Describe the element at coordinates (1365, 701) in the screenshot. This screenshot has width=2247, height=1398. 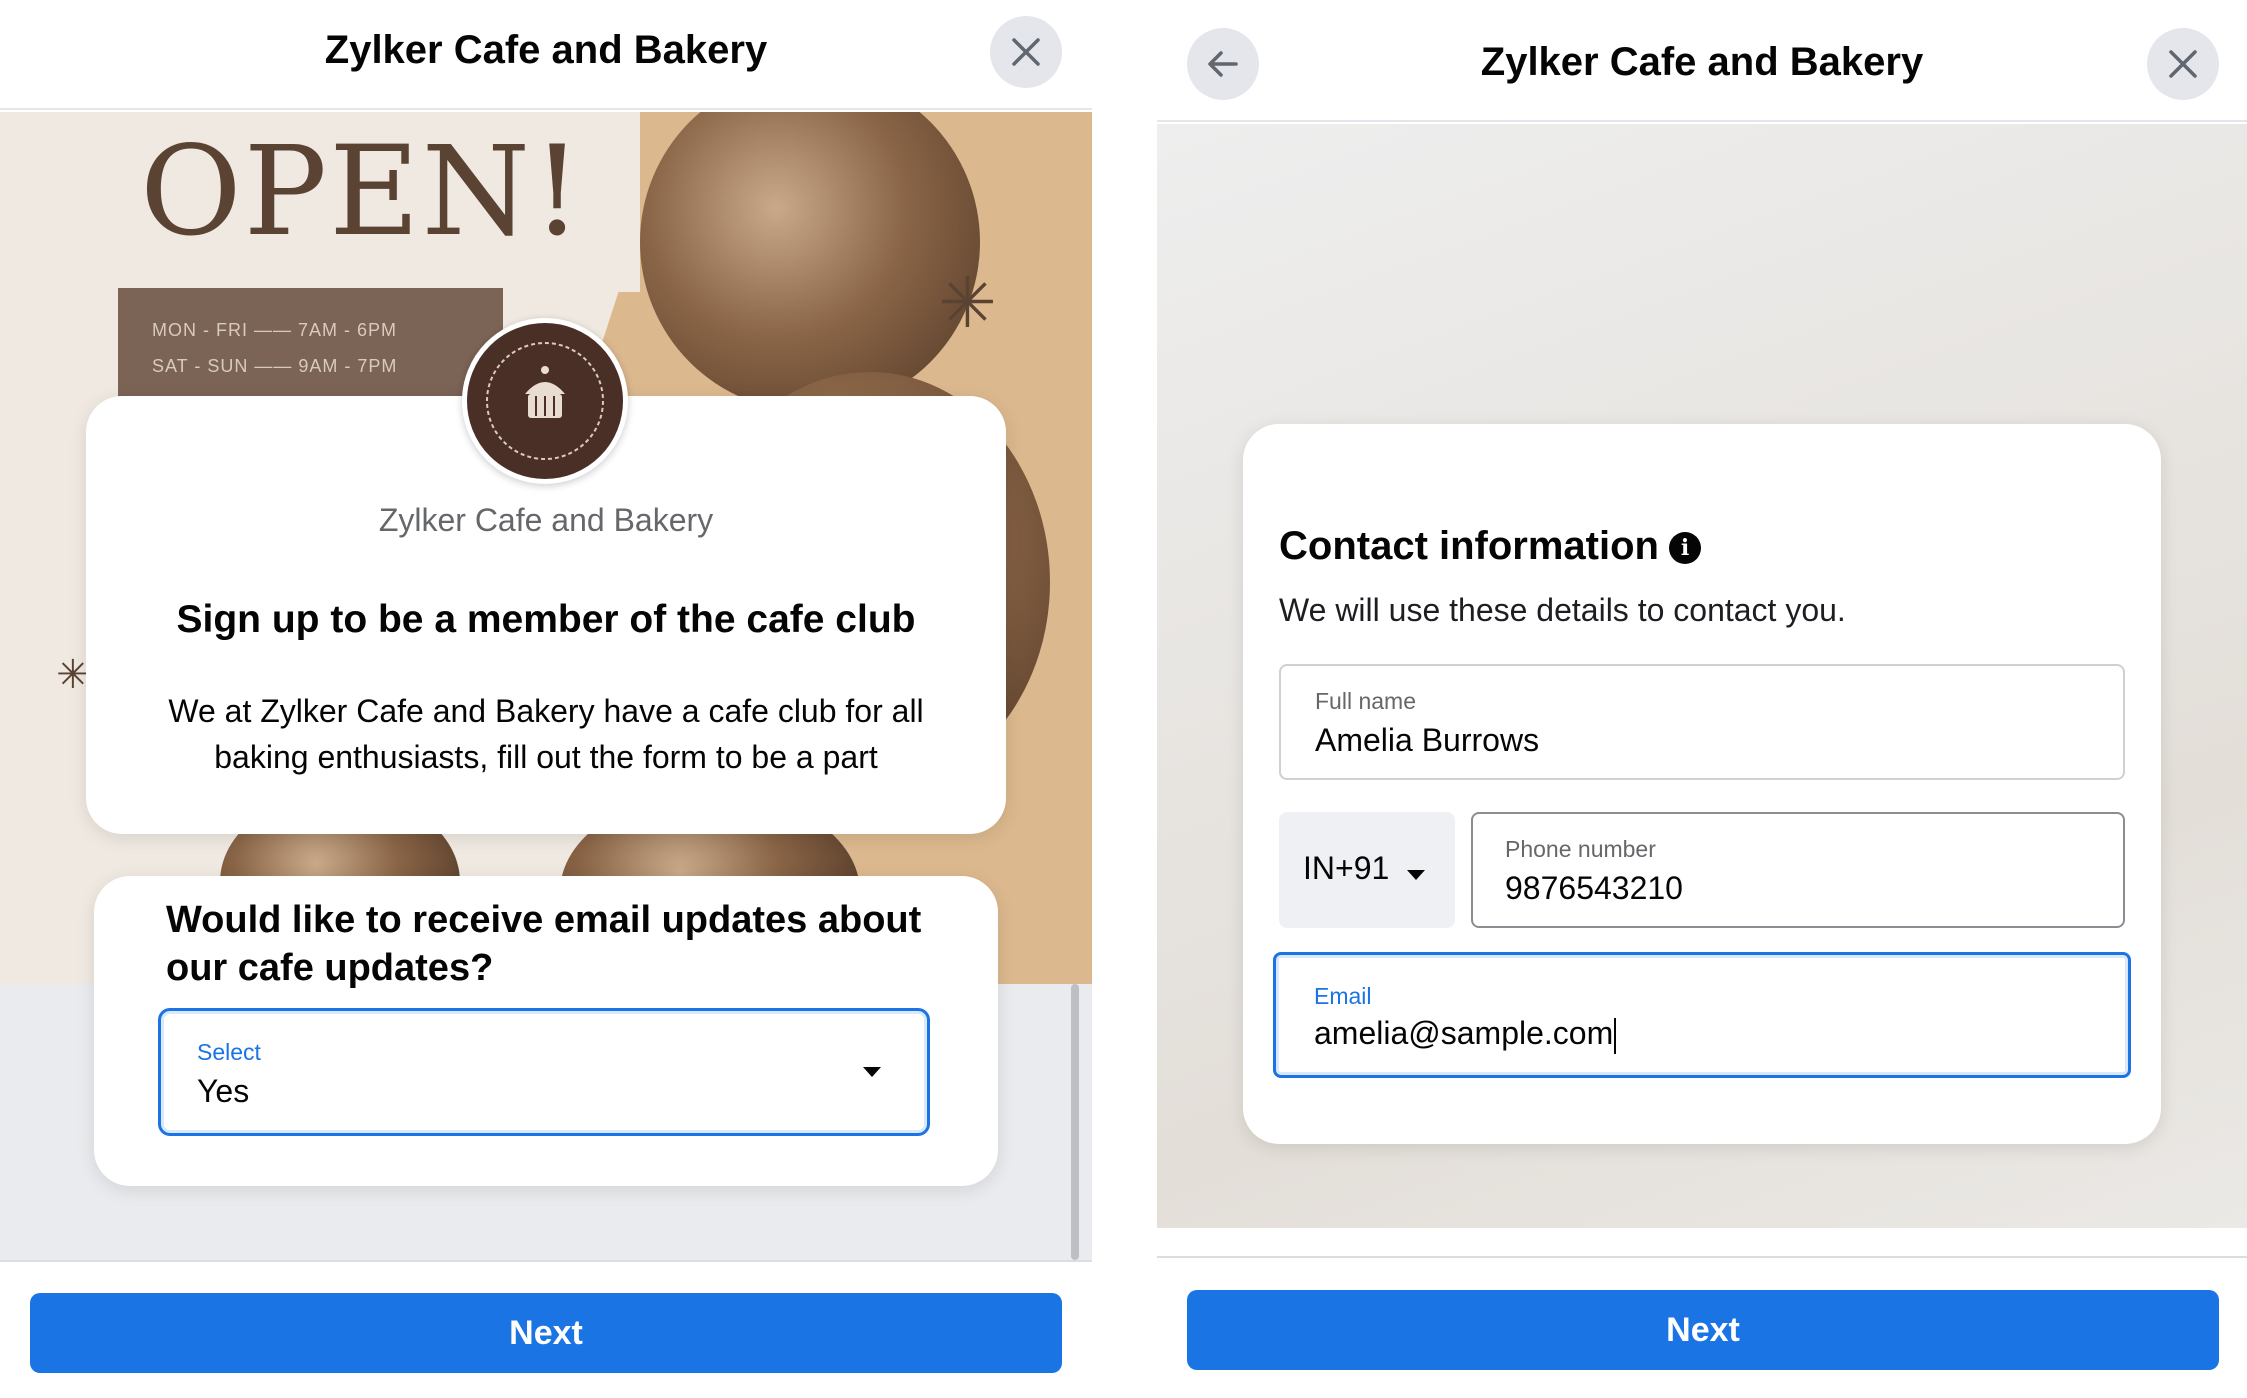
I see `full-name-label: Full name` at that location.